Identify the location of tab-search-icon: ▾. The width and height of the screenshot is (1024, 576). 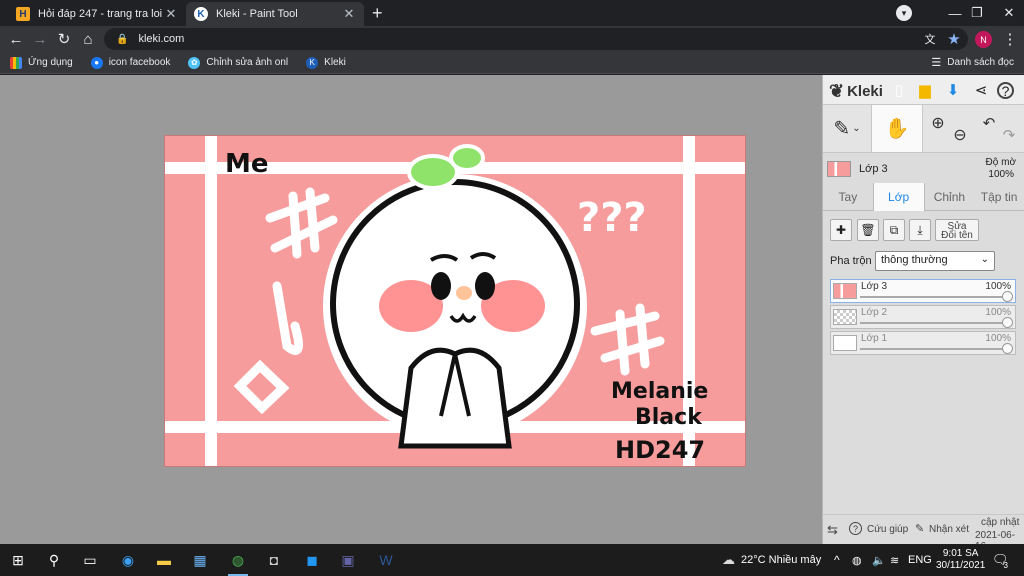
(904, 13).